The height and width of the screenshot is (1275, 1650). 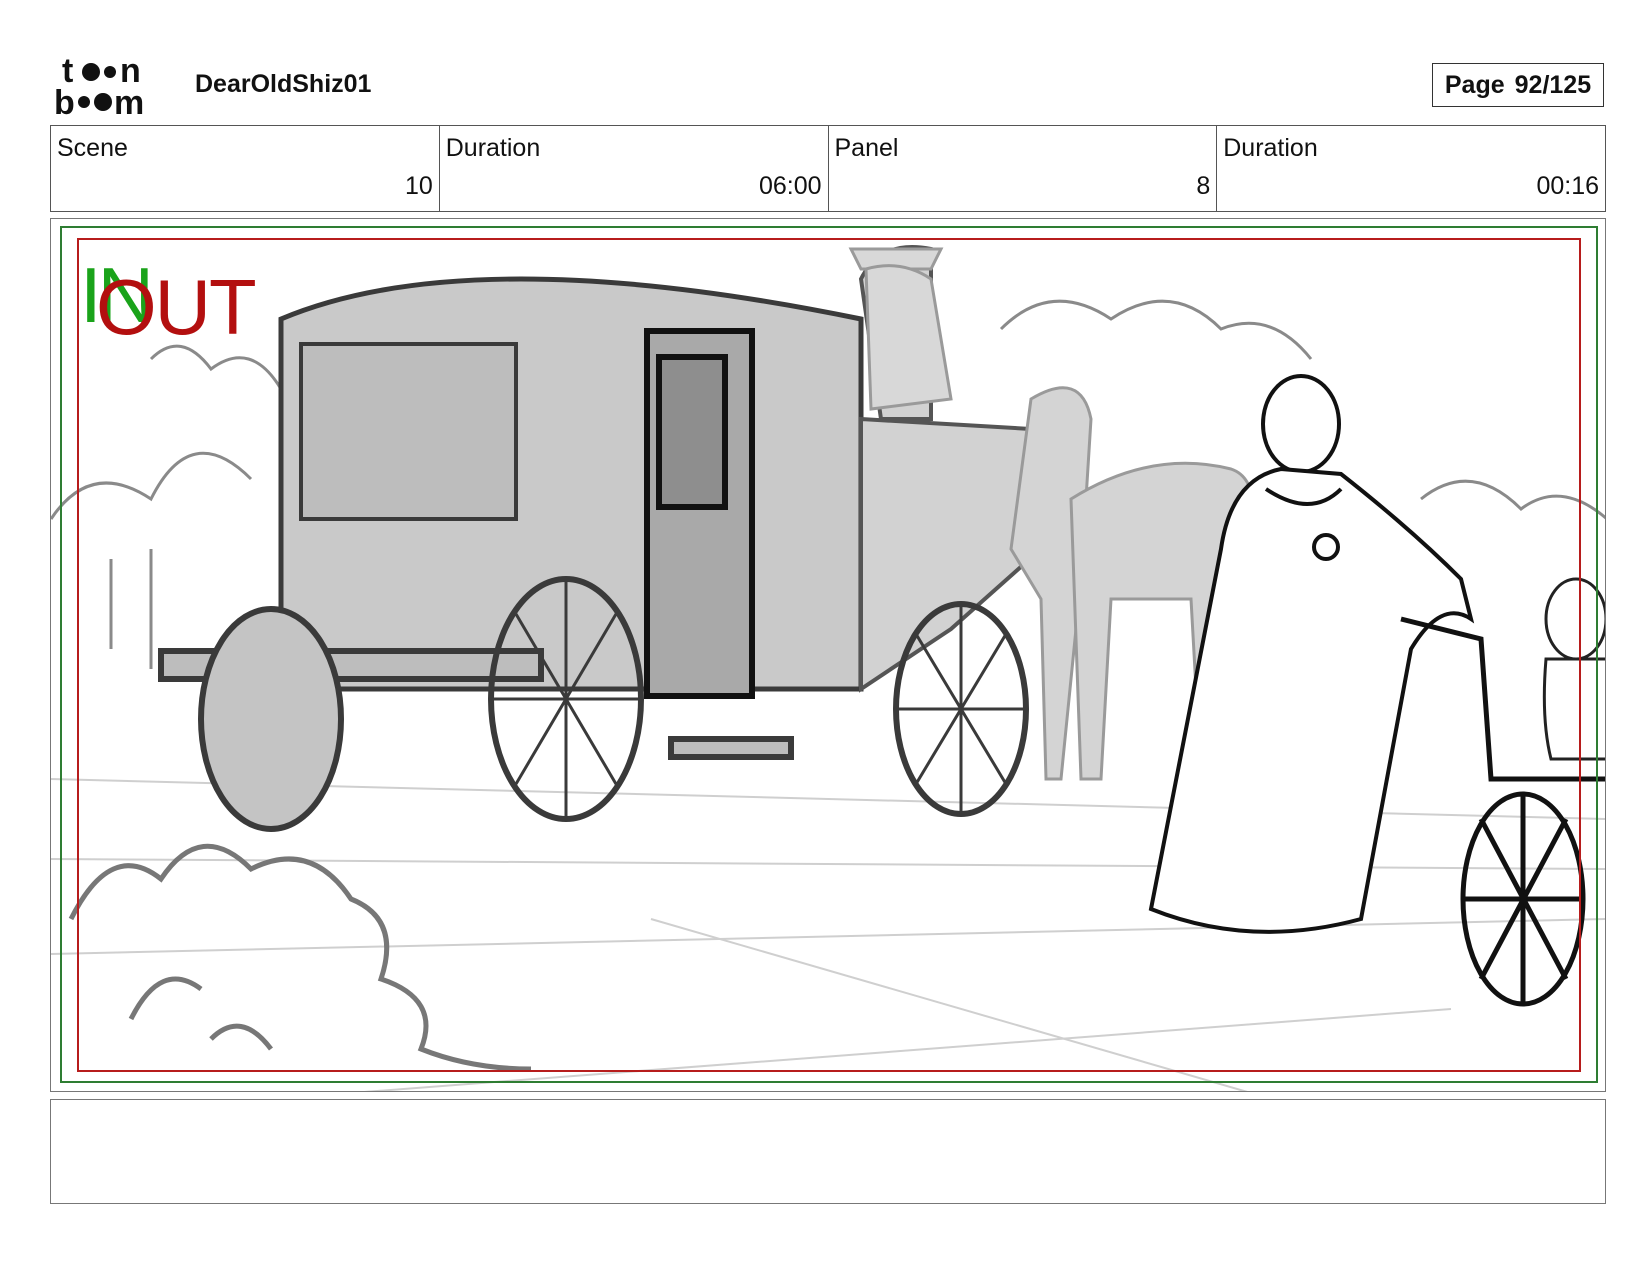 What do you see at coordinates (1567, 186) in the screenshot?
I see `panel-duration-value: 00:16` at bounding box center [1567, 186].